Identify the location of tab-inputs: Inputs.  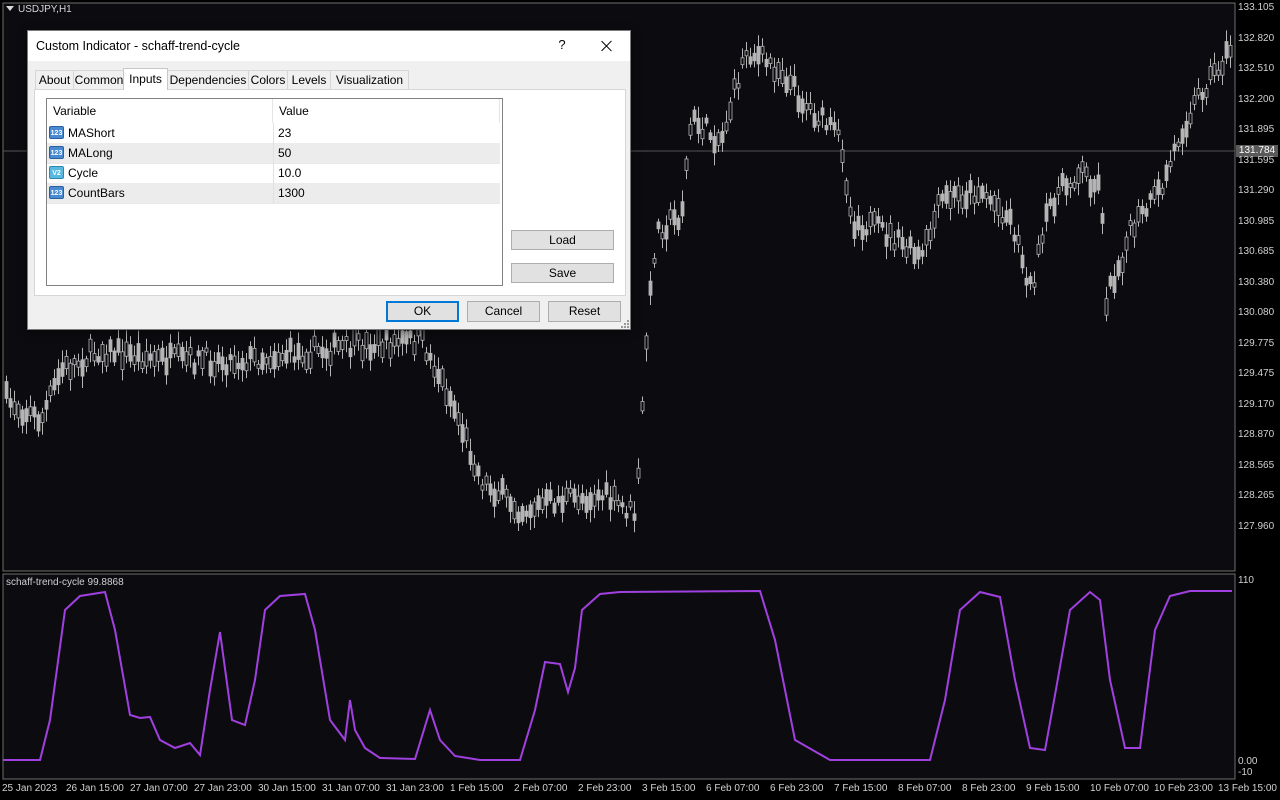
(145, 79).